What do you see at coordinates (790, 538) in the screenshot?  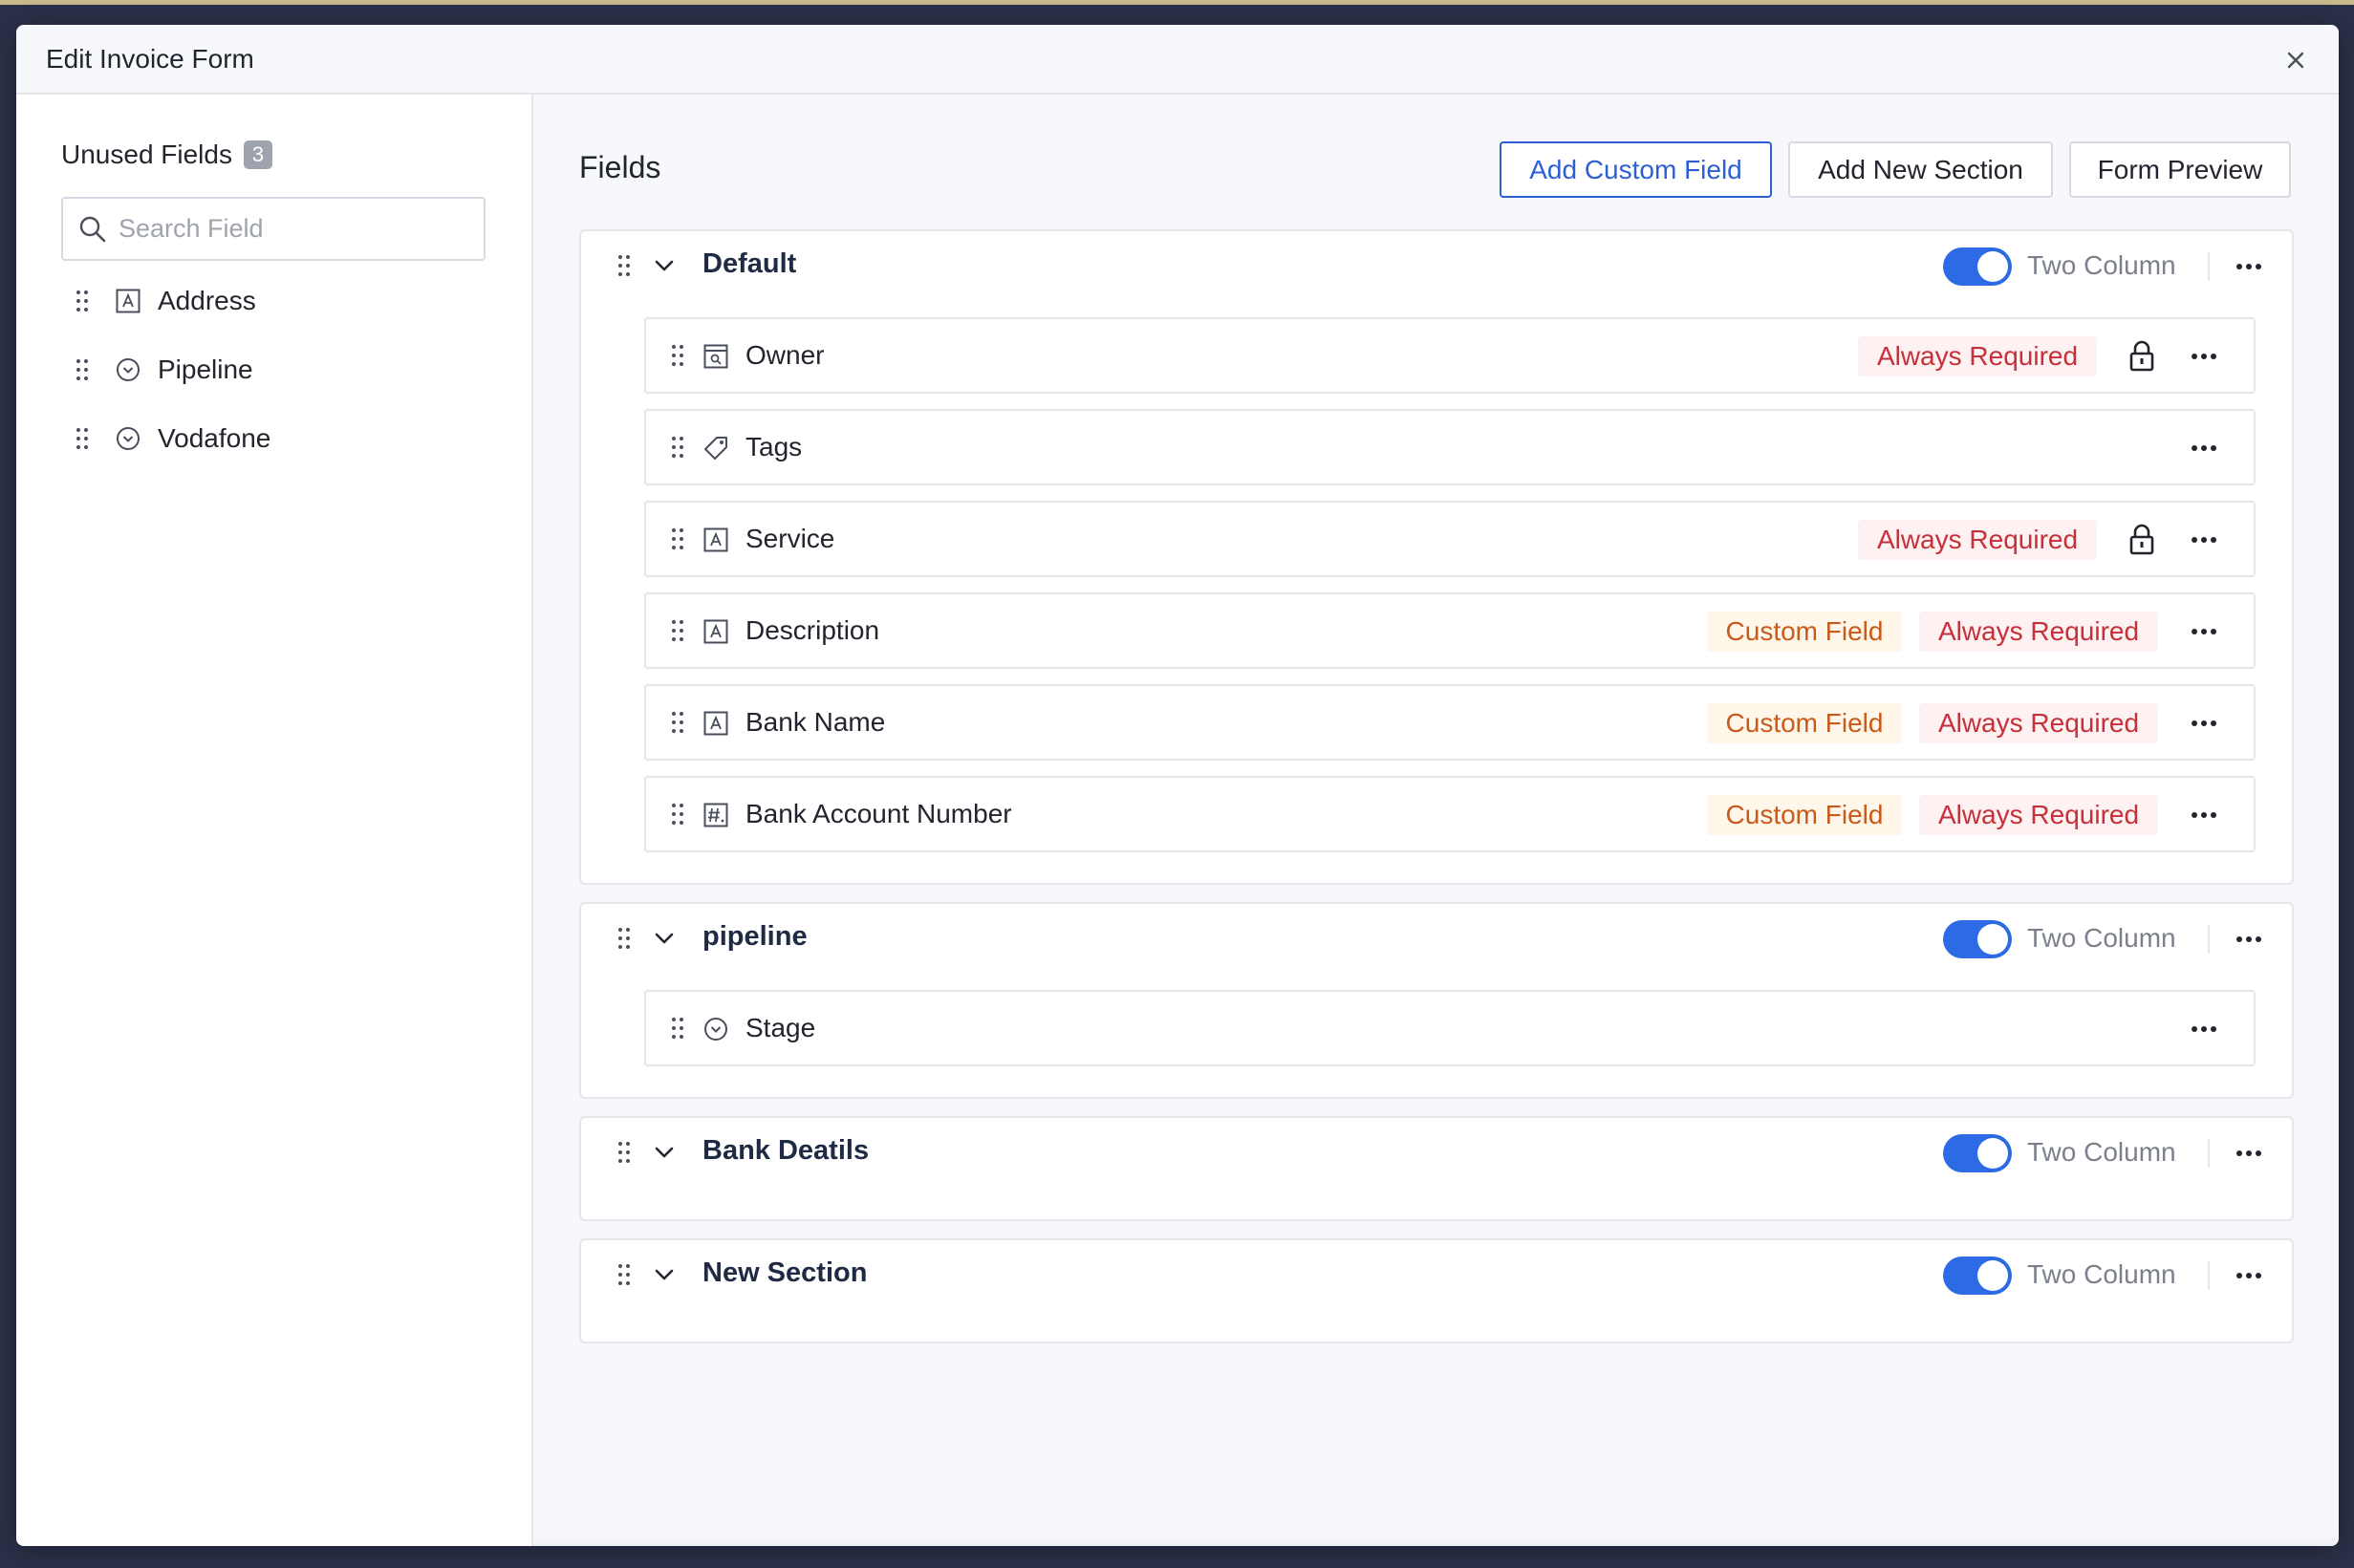 I see `field-label: Service` at bounding box center [790, 538].